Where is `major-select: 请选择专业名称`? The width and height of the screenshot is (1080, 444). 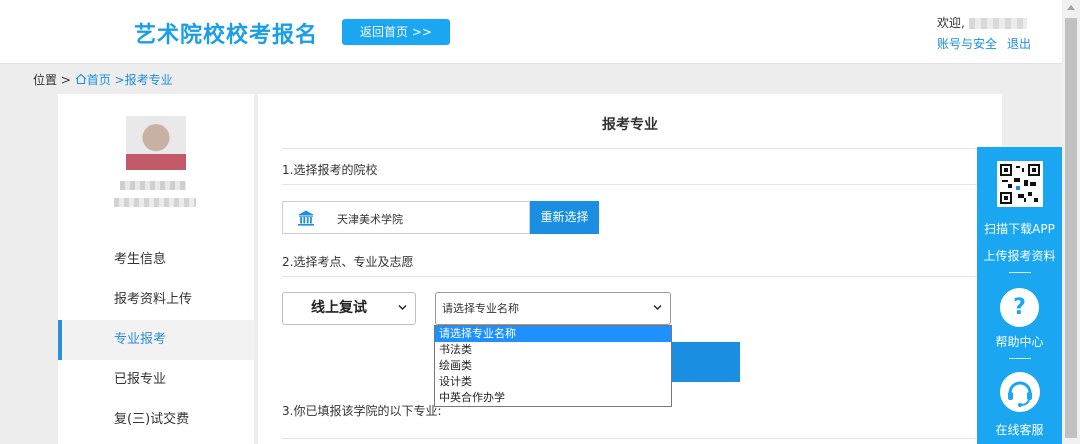
major-select: 请选择专业名称 is located at coordinates (553, 308).